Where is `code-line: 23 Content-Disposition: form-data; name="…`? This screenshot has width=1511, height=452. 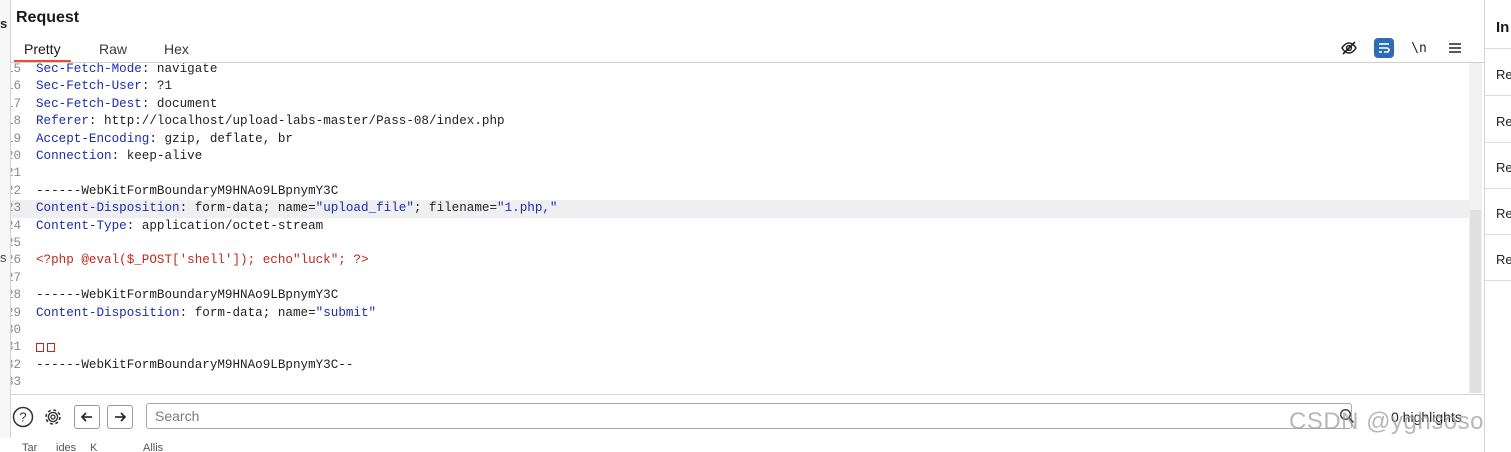 code-line: 23 Content-Disposition: form-data; name="… is located at coordinates (740, 209).